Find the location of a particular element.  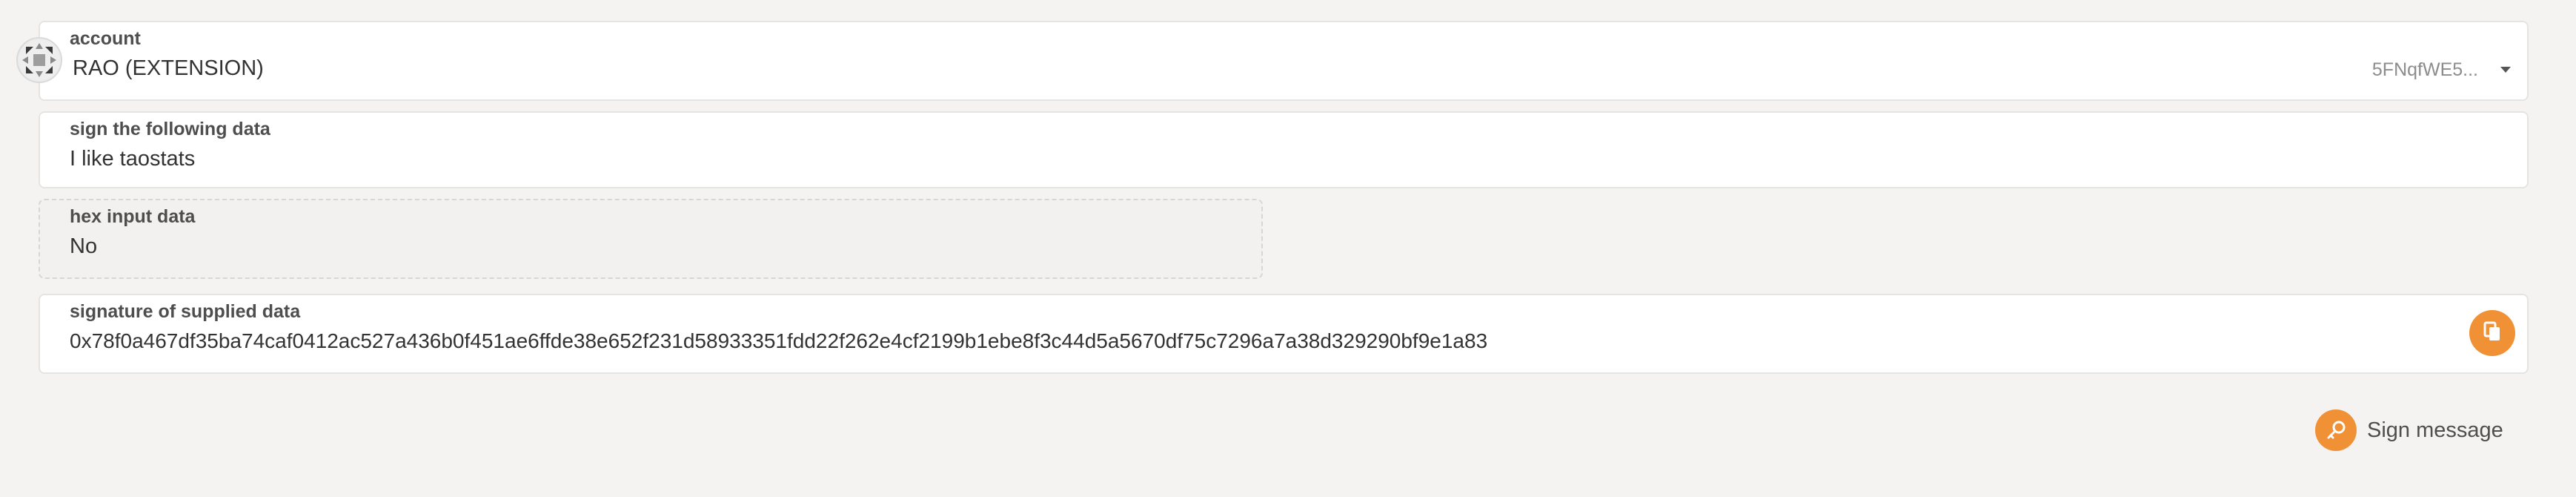

signature-label: signature of supplied data is located at coordinates (185, 311).